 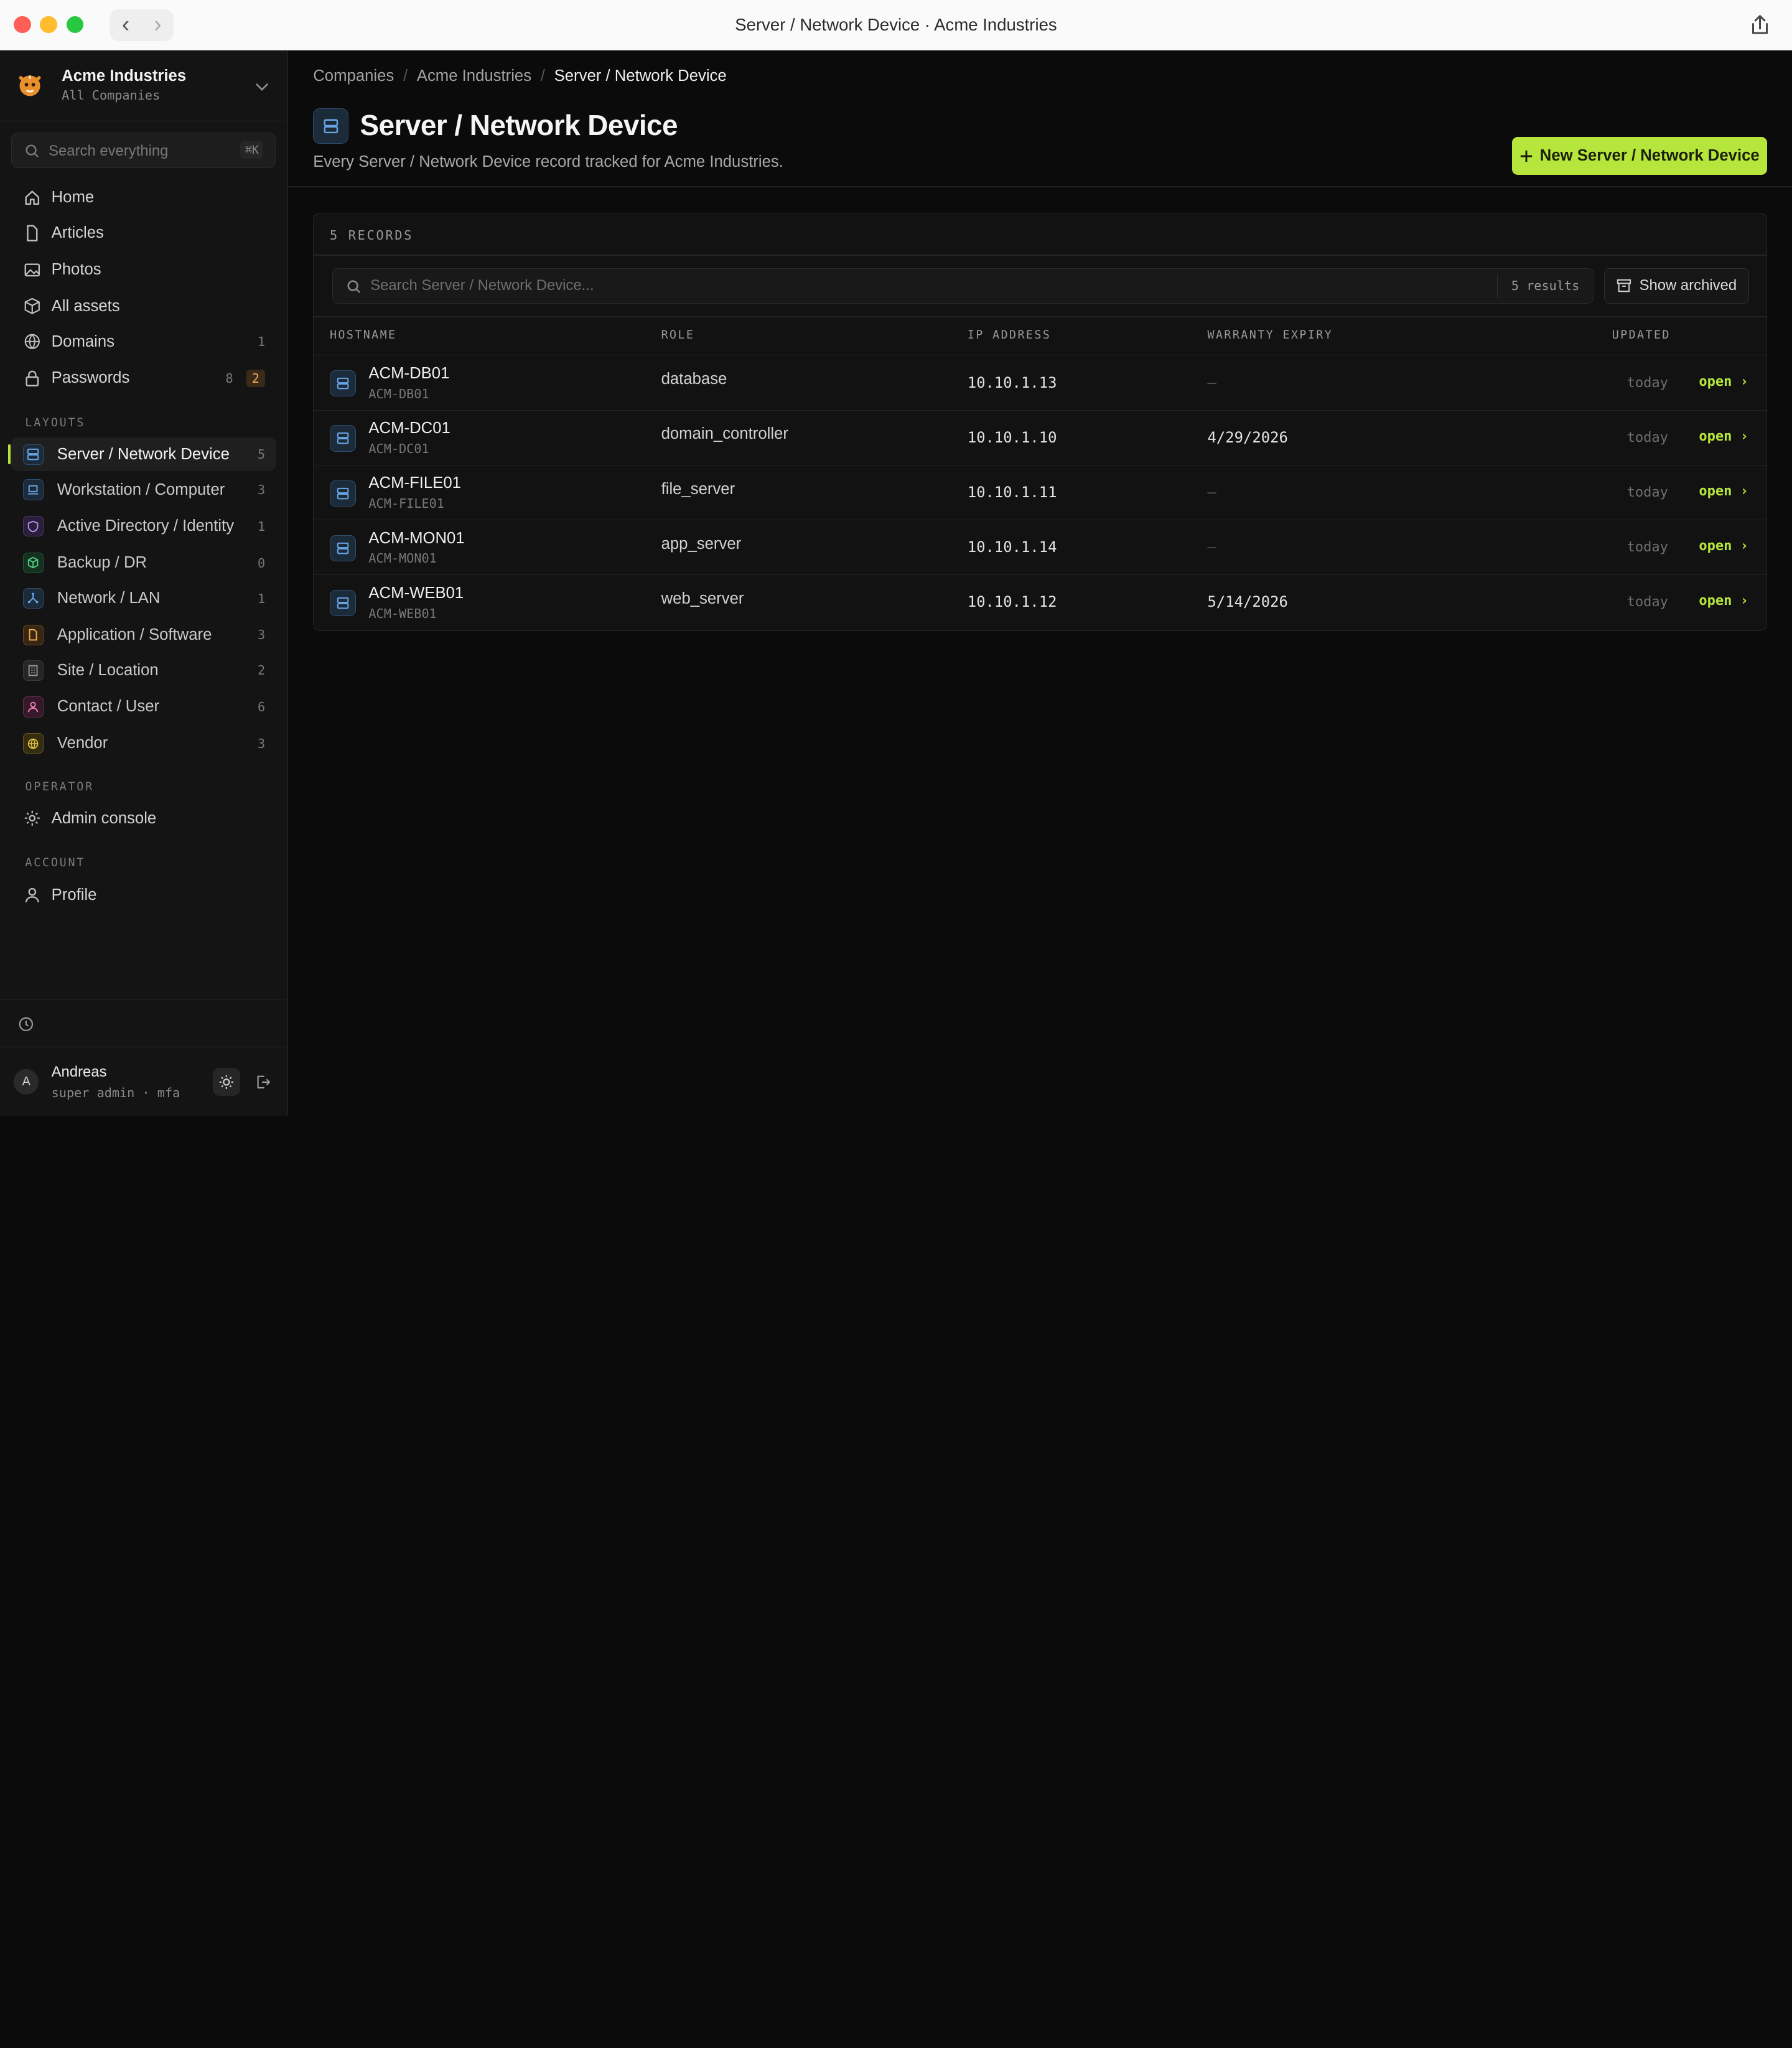 What do you see at coordinates (1641, 335) in the screenshot?
I see `column-header-updated: UPDATED` at bounding box center [1641, 335].